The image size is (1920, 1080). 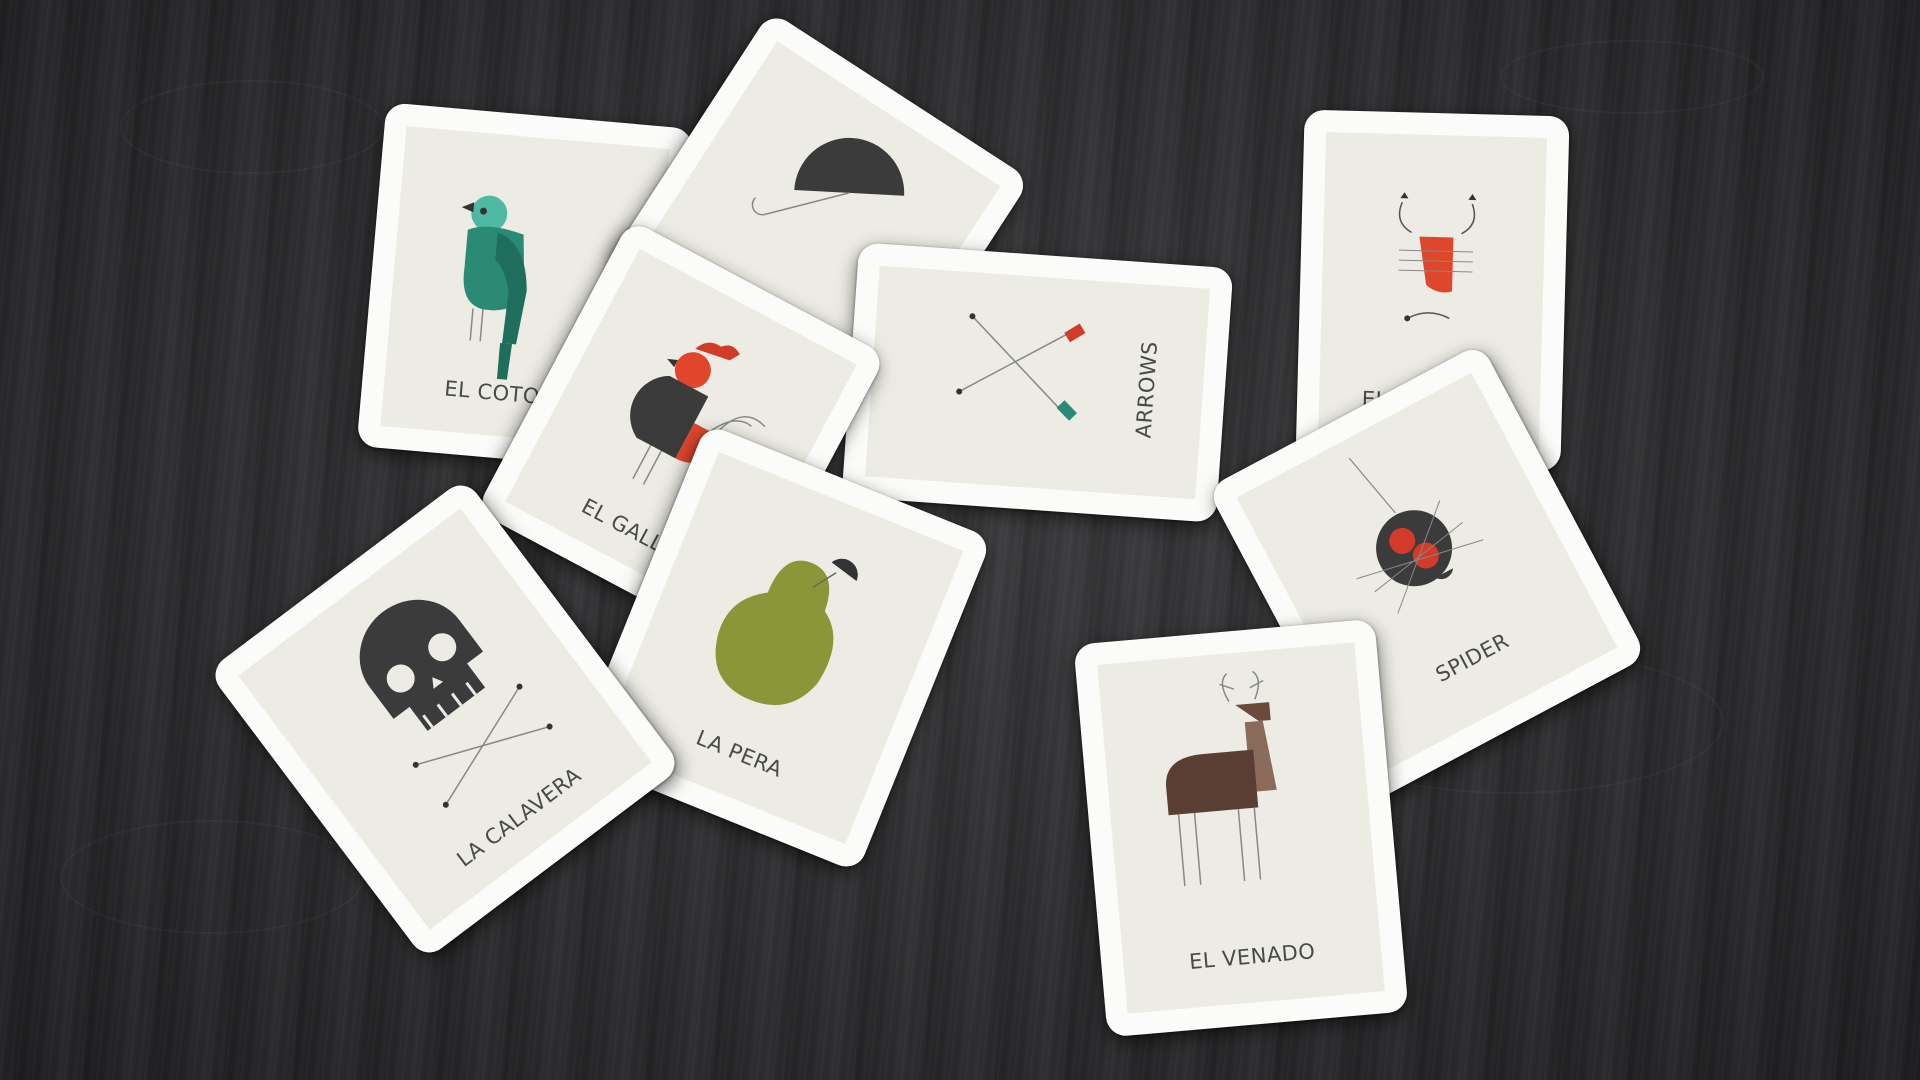 I want to click on crossed-arrows-icon, so click(x=1021, y=367).